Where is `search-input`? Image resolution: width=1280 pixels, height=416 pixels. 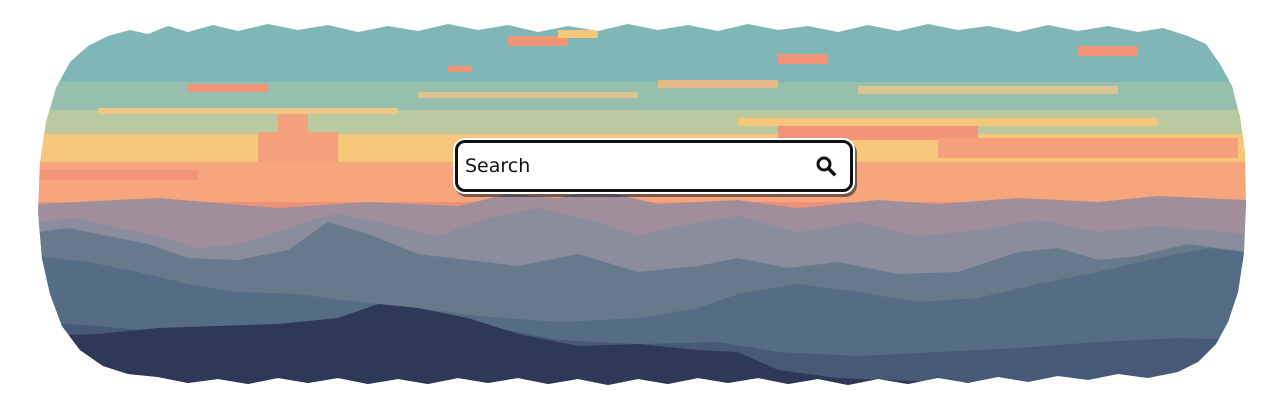 search-input is located at coordinates (638, 166).